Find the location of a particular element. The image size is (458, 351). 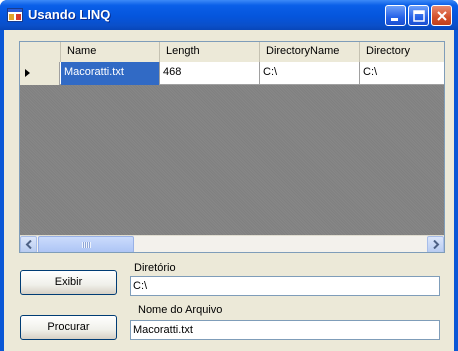

scroll-thumb is located at coordinates (86, 244).